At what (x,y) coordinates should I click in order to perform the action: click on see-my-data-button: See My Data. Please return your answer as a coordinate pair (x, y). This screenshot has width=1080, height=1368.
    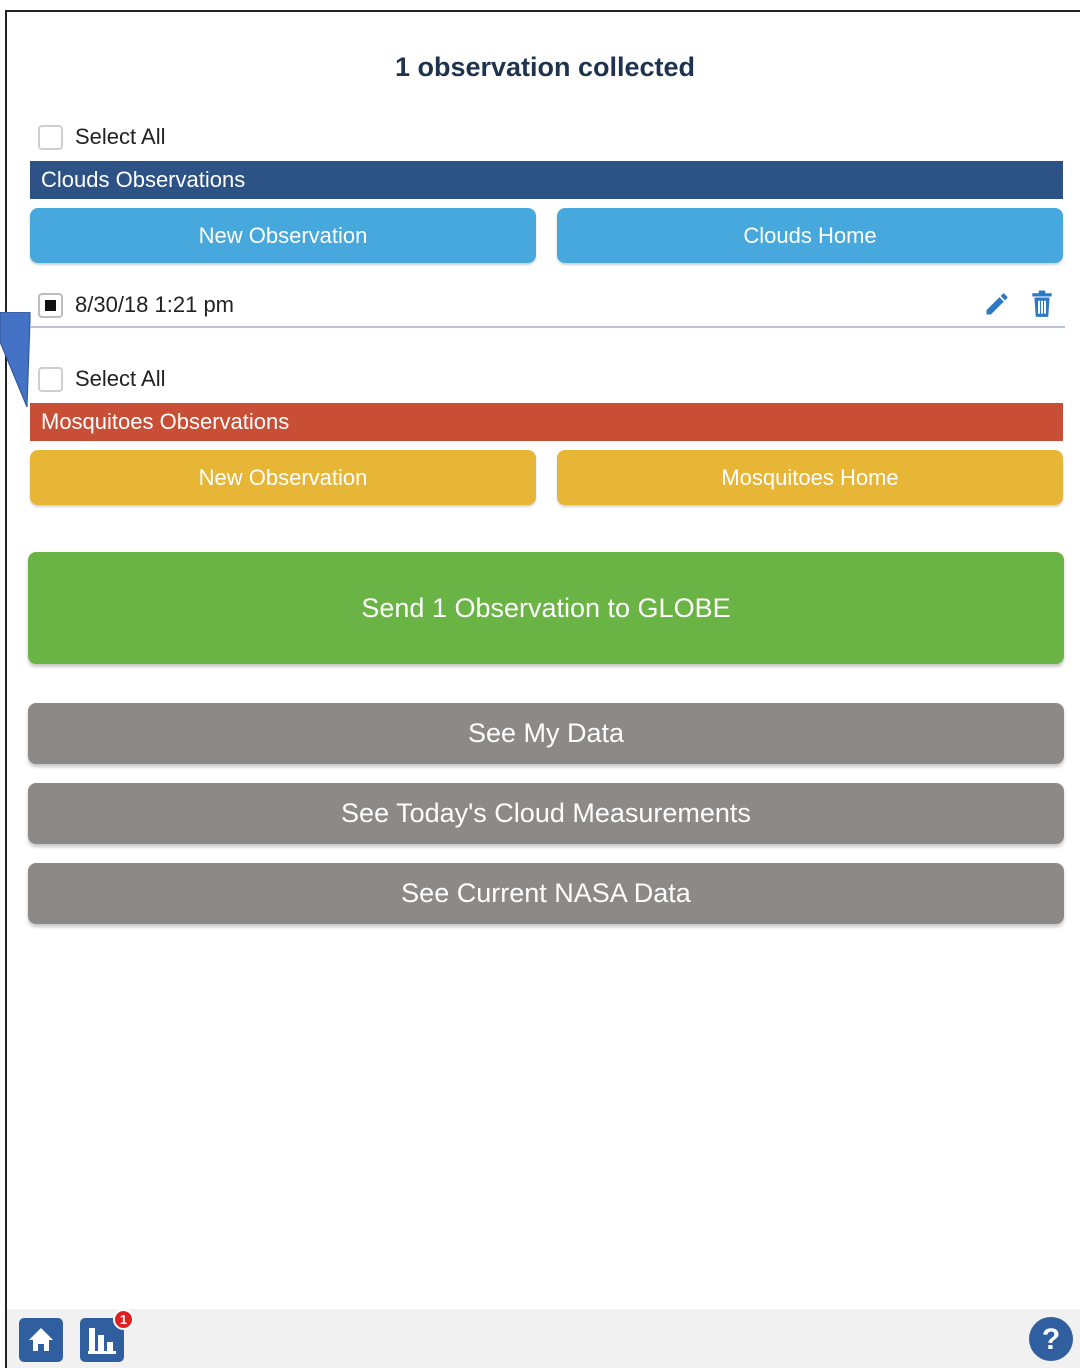
    Looking at the image, I should click on (546, 733).